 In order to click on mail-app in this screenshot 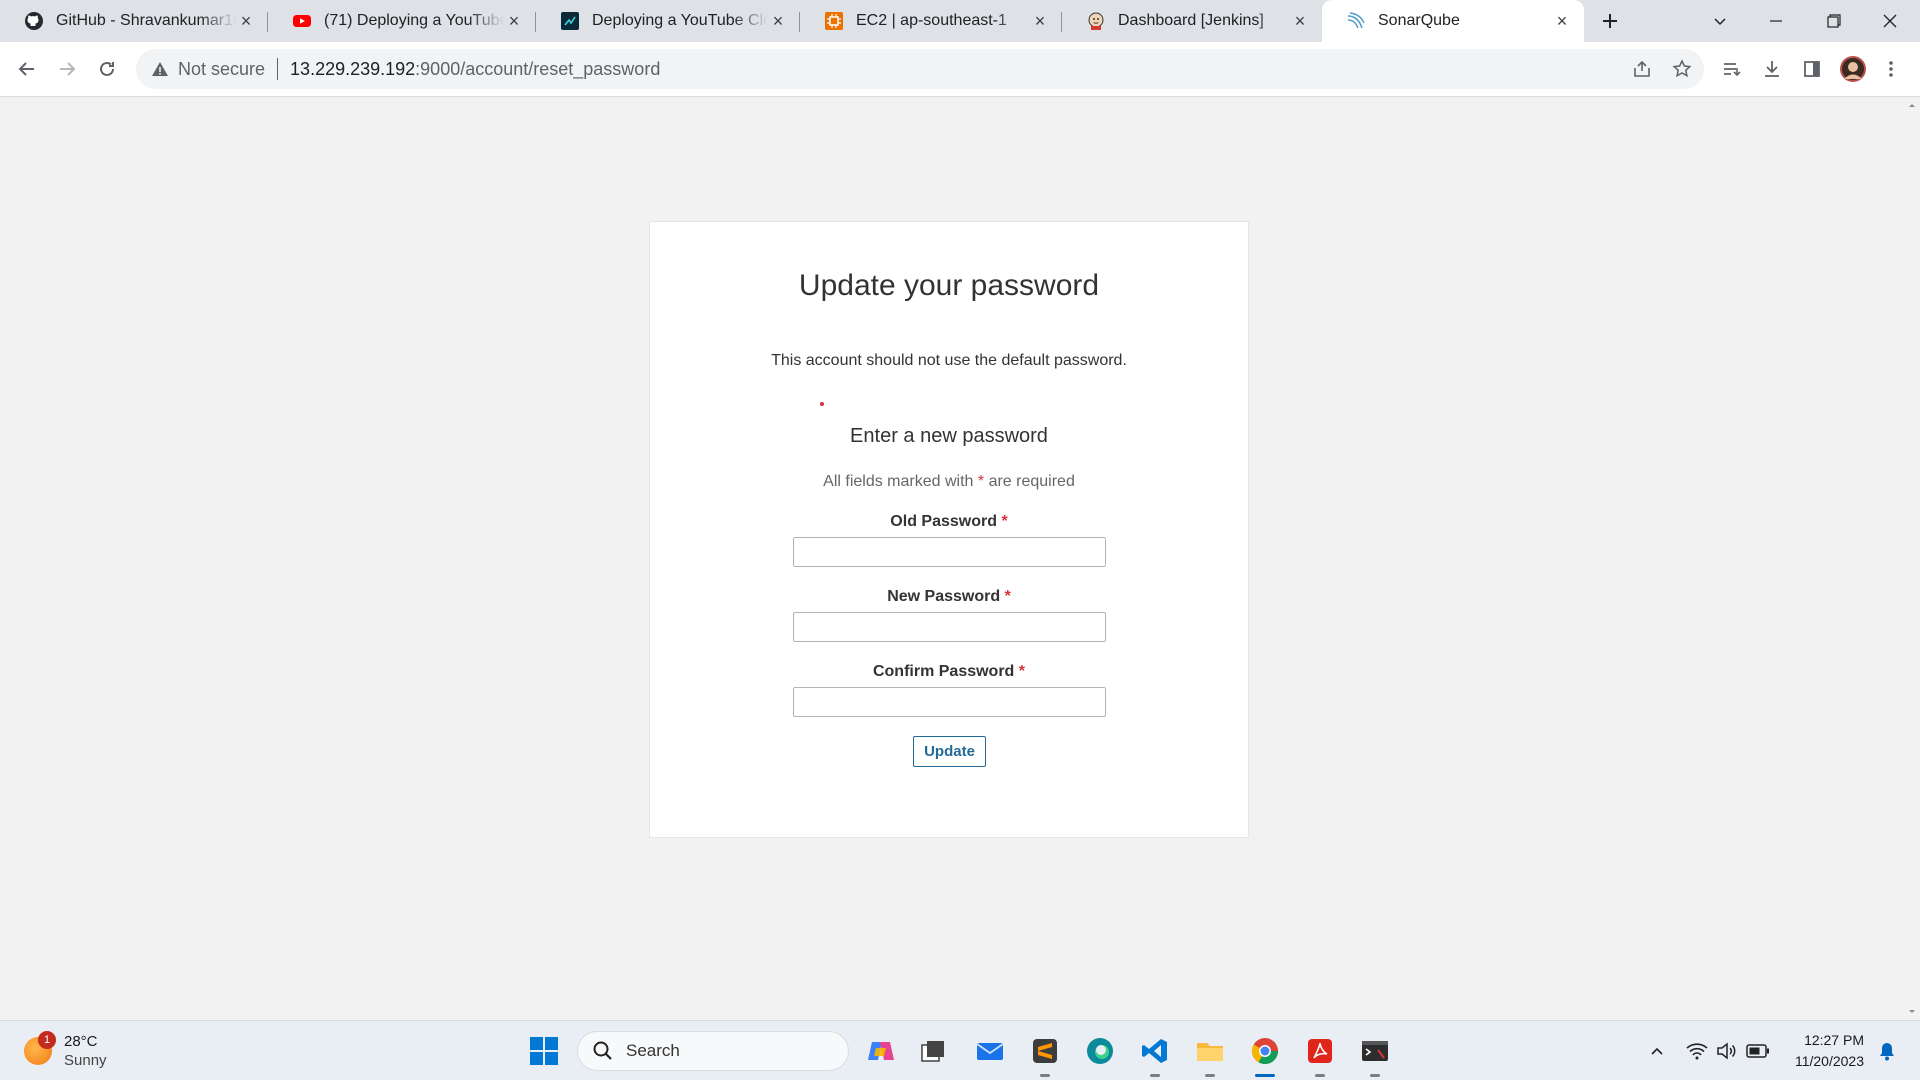, I will do `click(990, 1051)`.